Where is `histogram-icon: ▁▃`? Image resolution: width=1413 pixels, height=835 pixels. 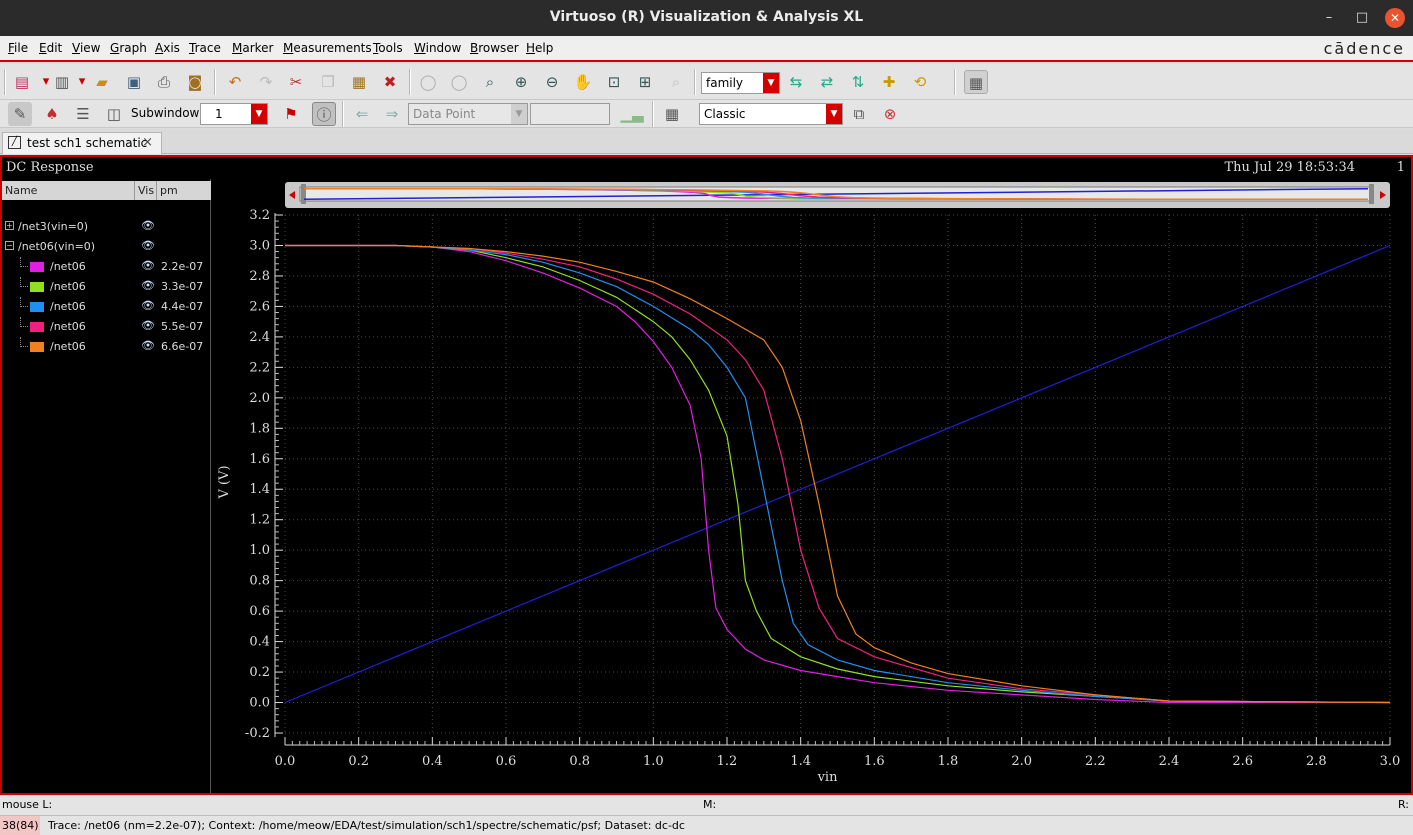
histogram-icon: ▁▃ is located at coordinates (632, 114).